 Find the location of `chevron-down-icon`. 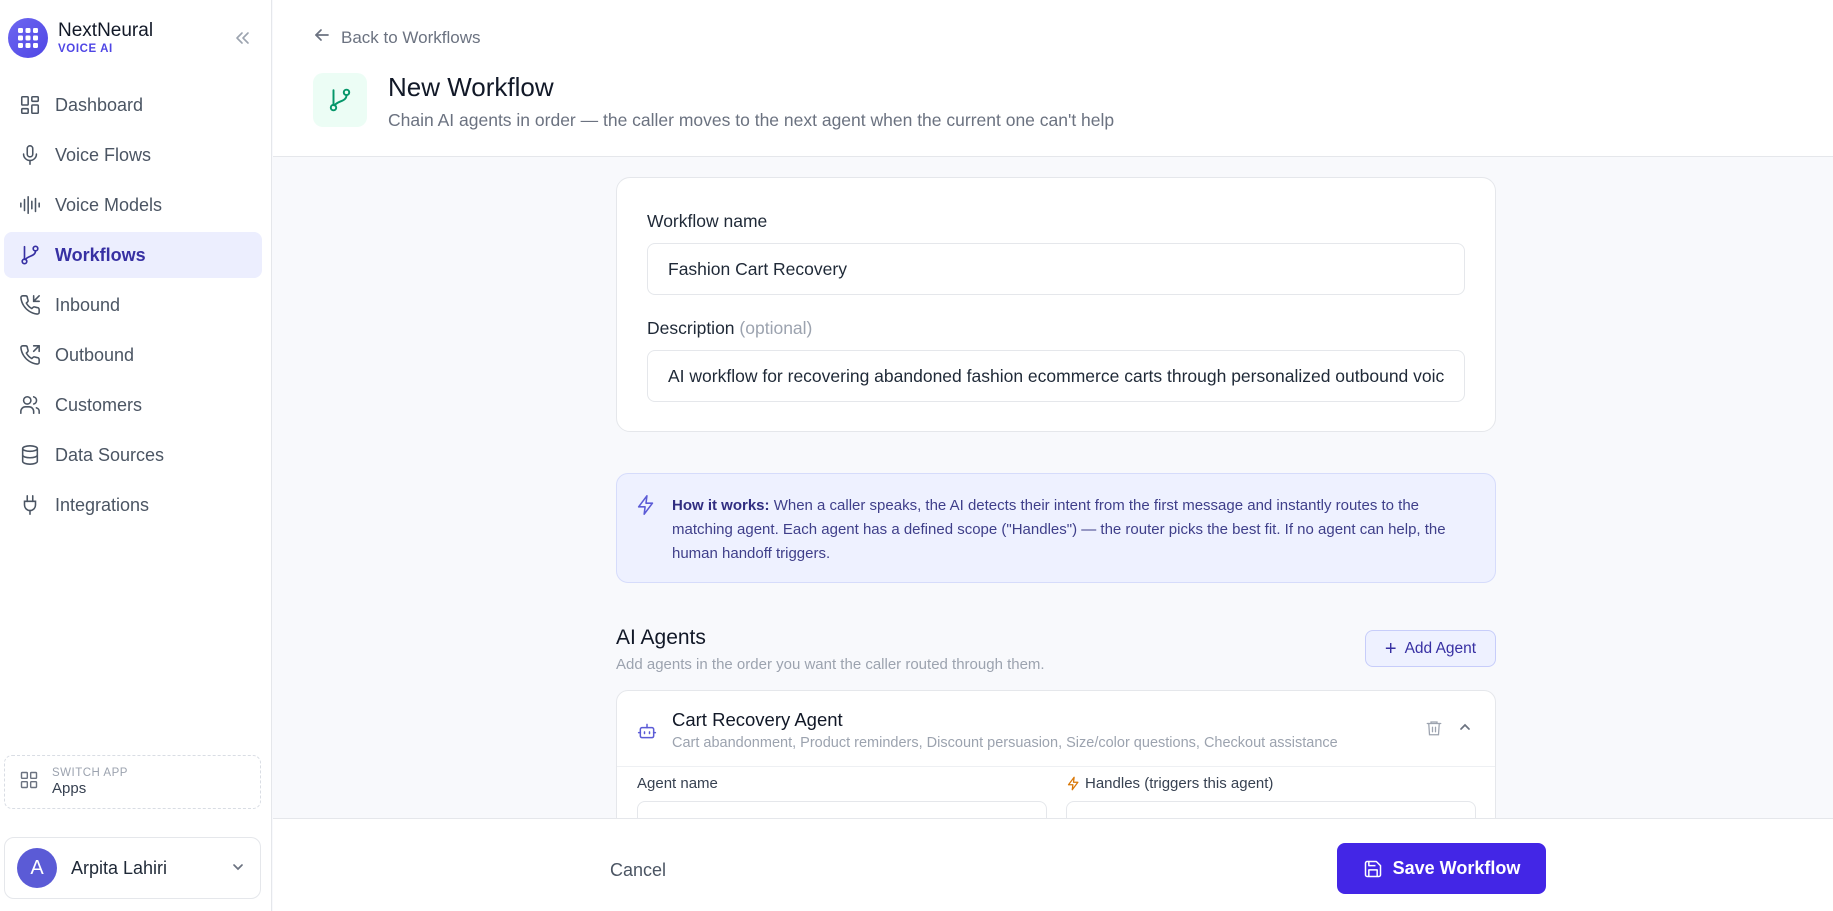

chevron-down-icon is located at coordinates (238, 869).